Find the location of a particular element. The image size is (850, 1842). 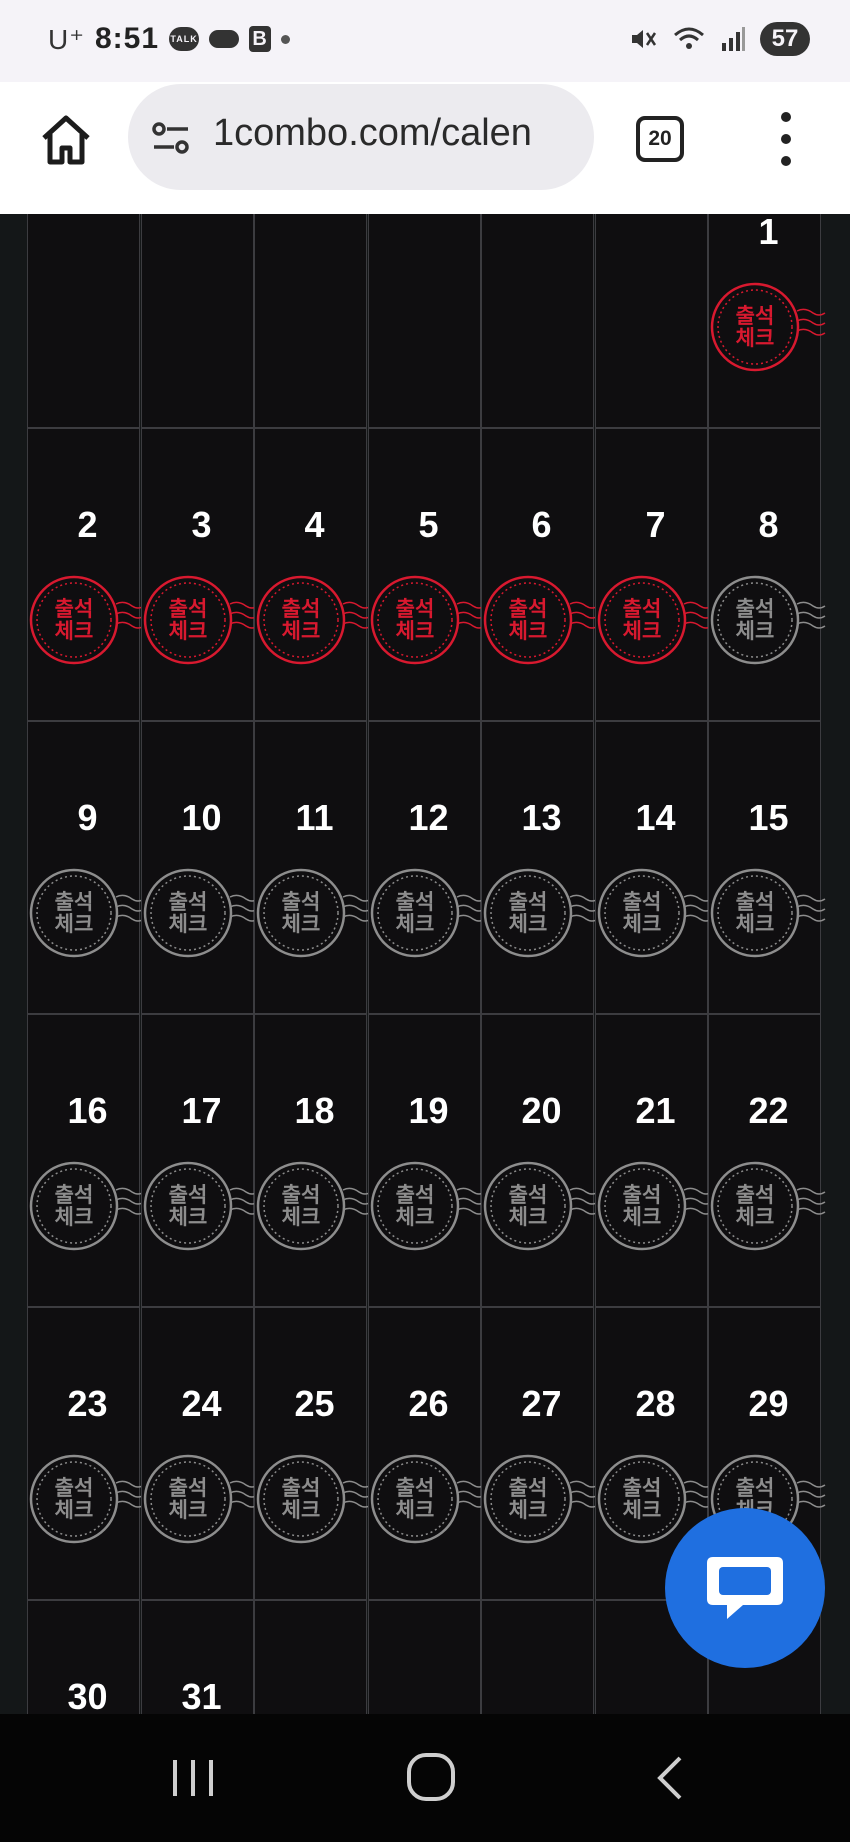

calendar-day-cell: 4 출석 체크 is located at coordinates (313, 574).